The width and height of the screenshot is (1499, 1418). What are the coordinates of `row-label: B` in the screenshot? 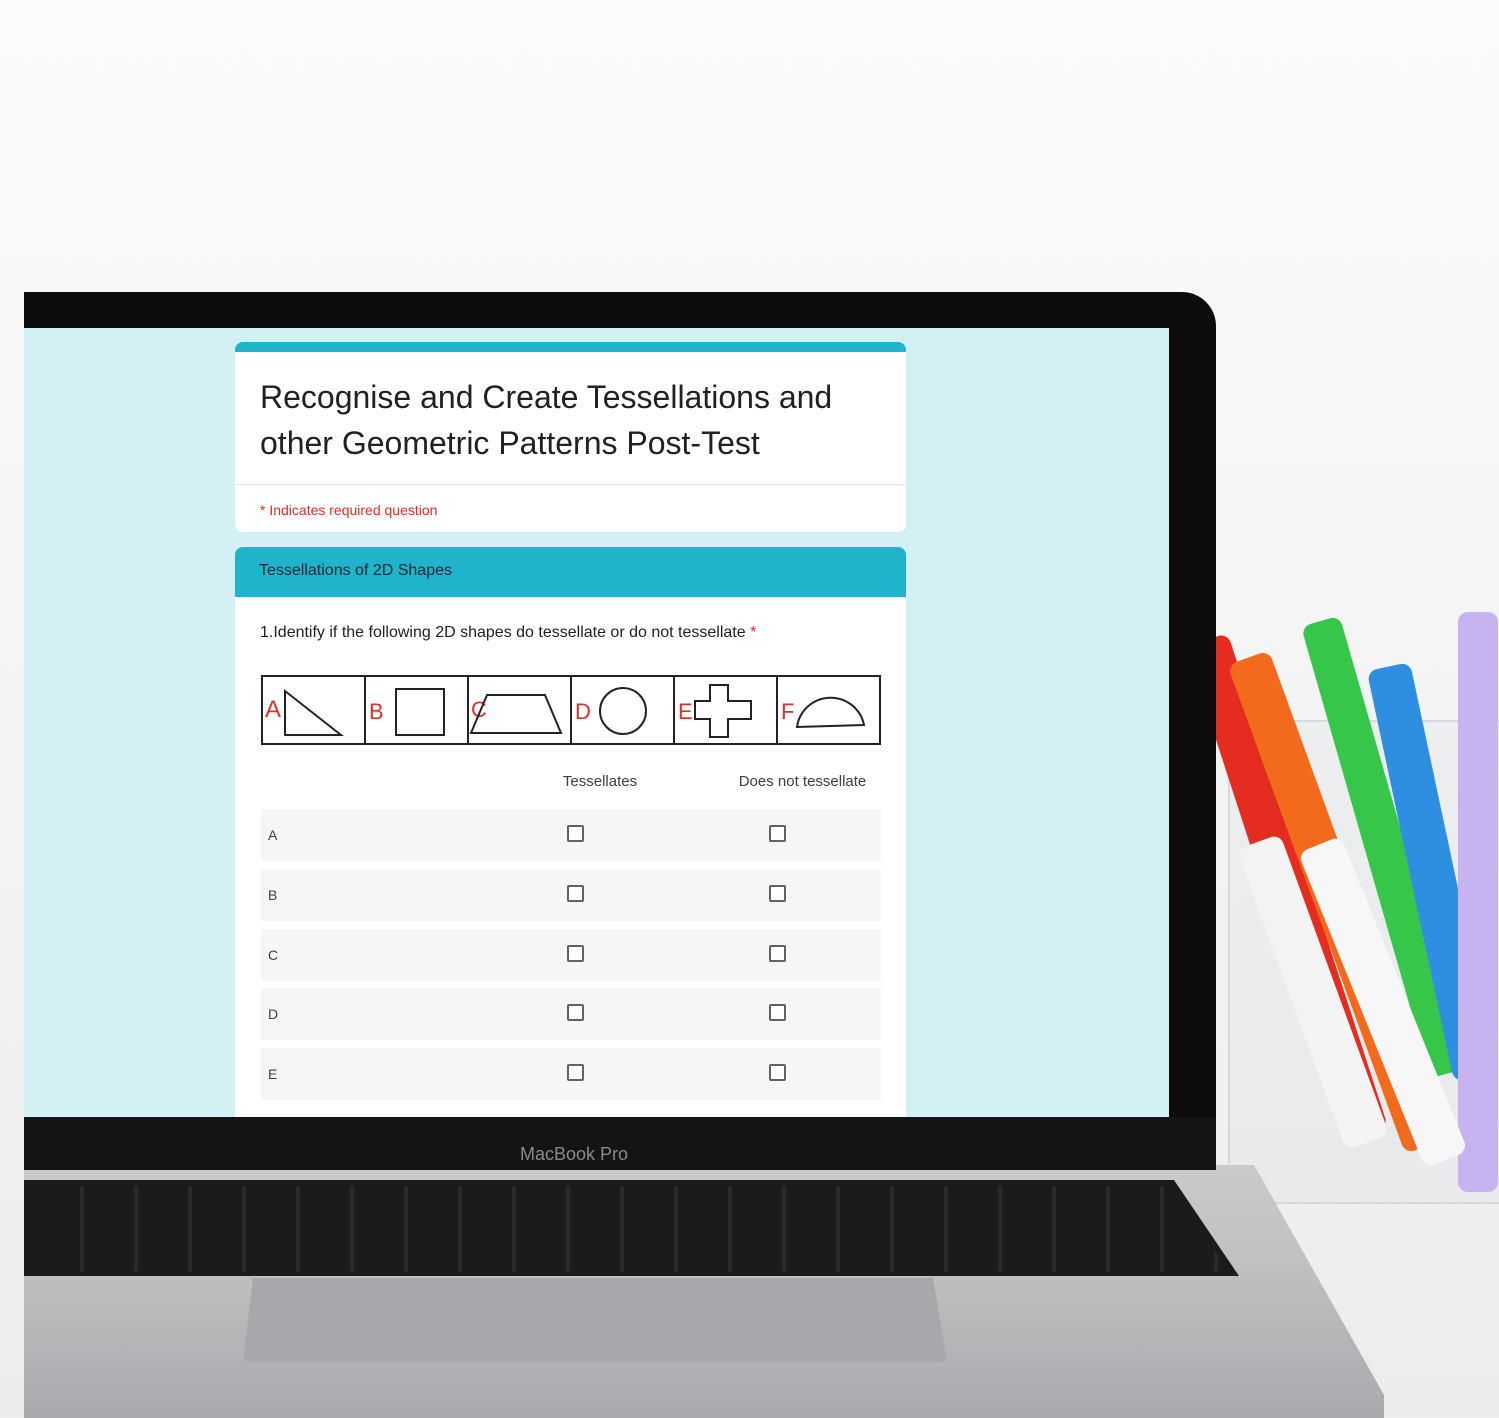 It's located at (273, 895).